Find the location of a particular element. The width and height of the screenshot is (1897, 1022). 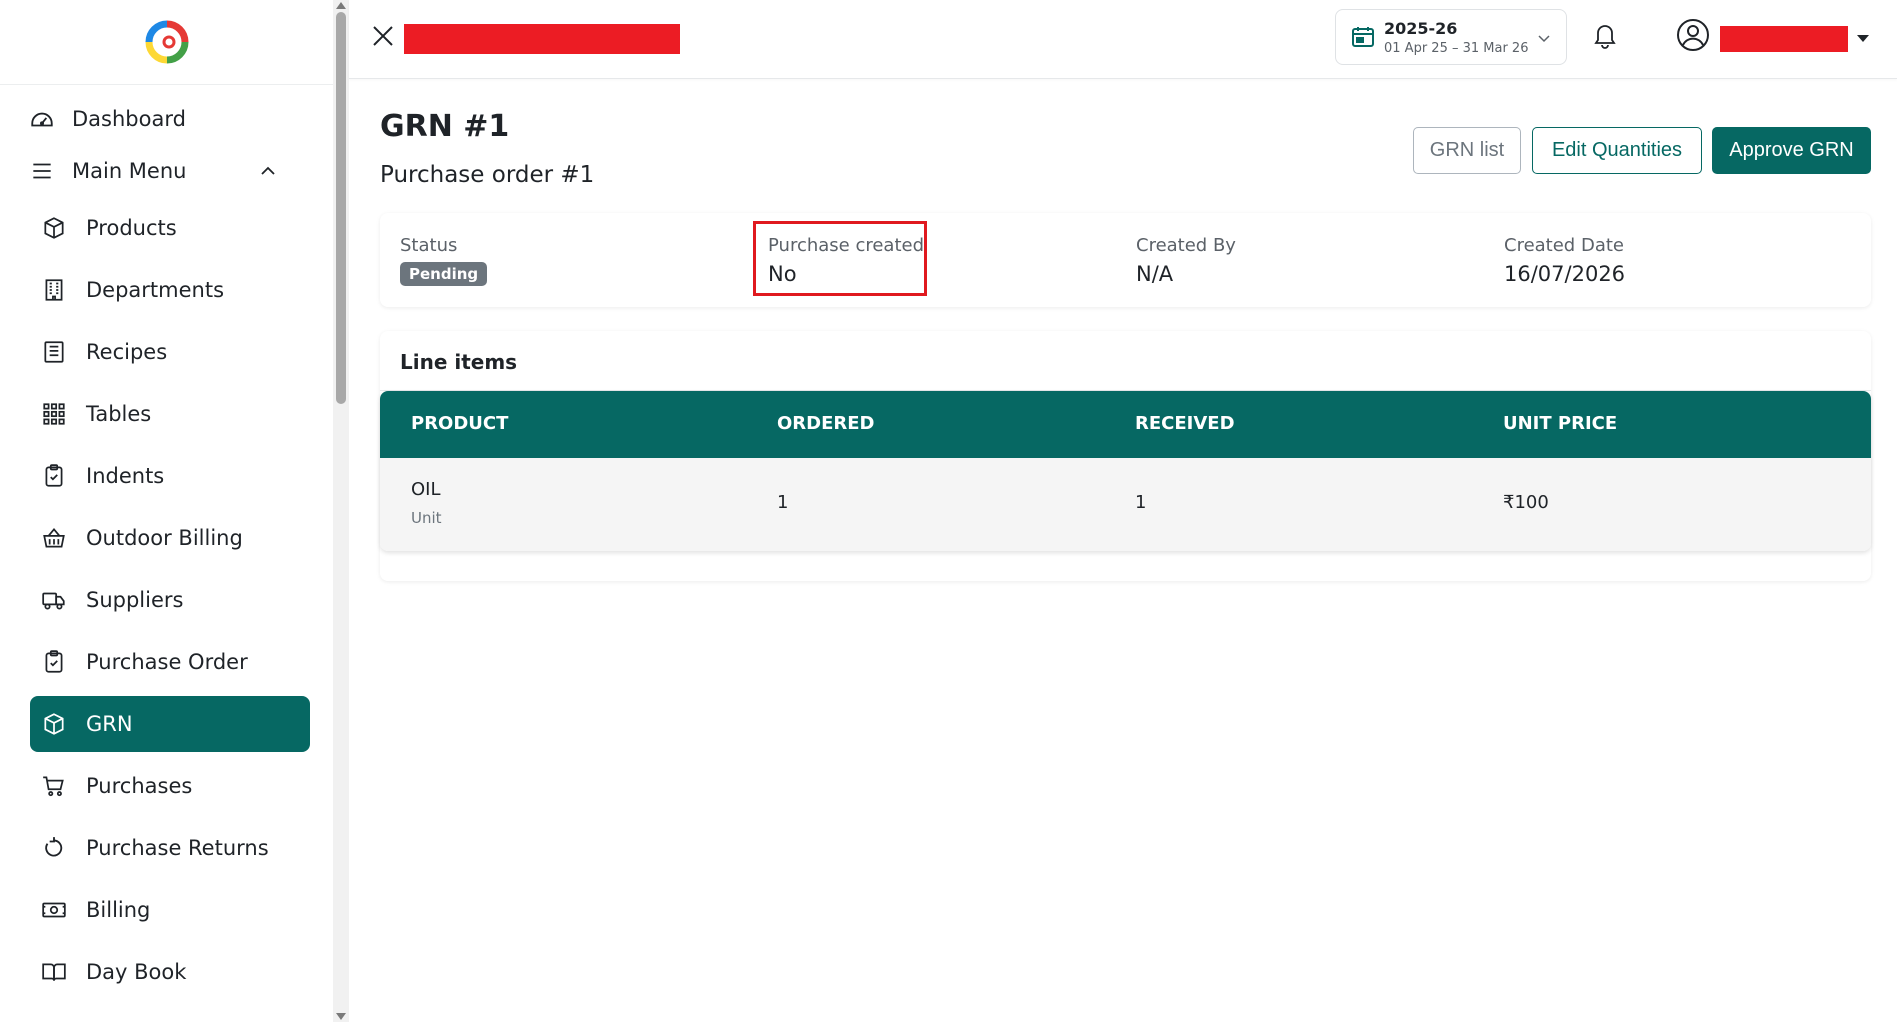

dashboard-icon is located at coordinates (42, 119).